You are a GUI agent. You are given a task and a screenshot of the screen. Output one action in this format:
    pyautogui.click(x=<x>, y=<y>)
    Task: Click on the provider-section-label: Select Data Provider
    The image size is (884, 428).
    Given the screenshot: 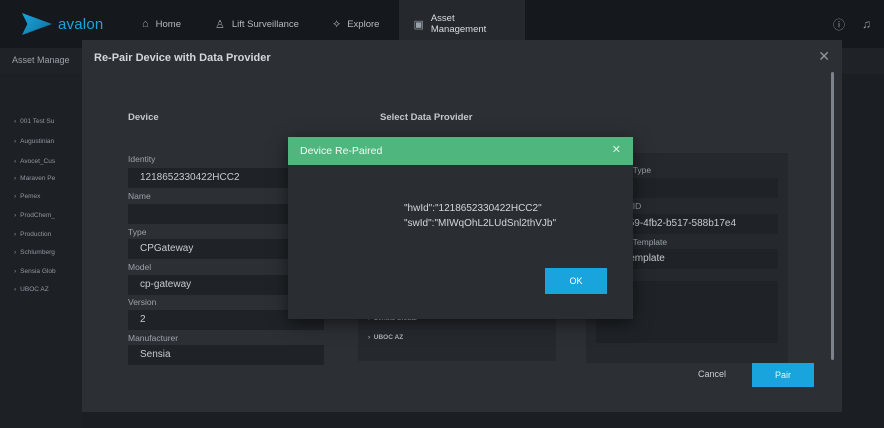 What is the action you would take?
    pyautogui.click(x=426, y=117)
    